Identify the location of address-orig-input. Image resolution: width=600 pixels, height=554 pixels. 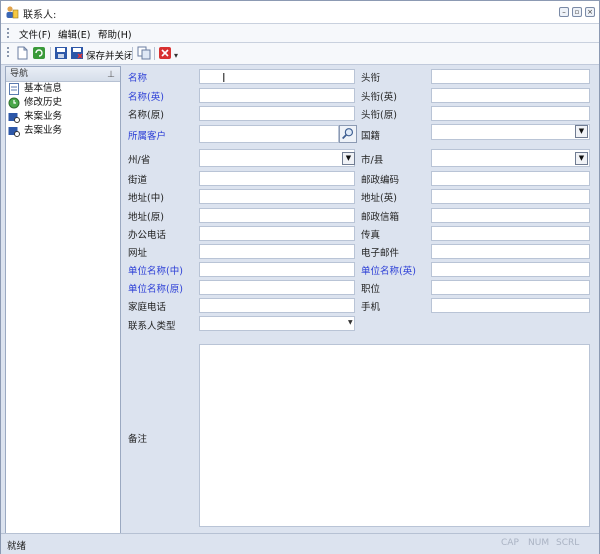
(277, 215).